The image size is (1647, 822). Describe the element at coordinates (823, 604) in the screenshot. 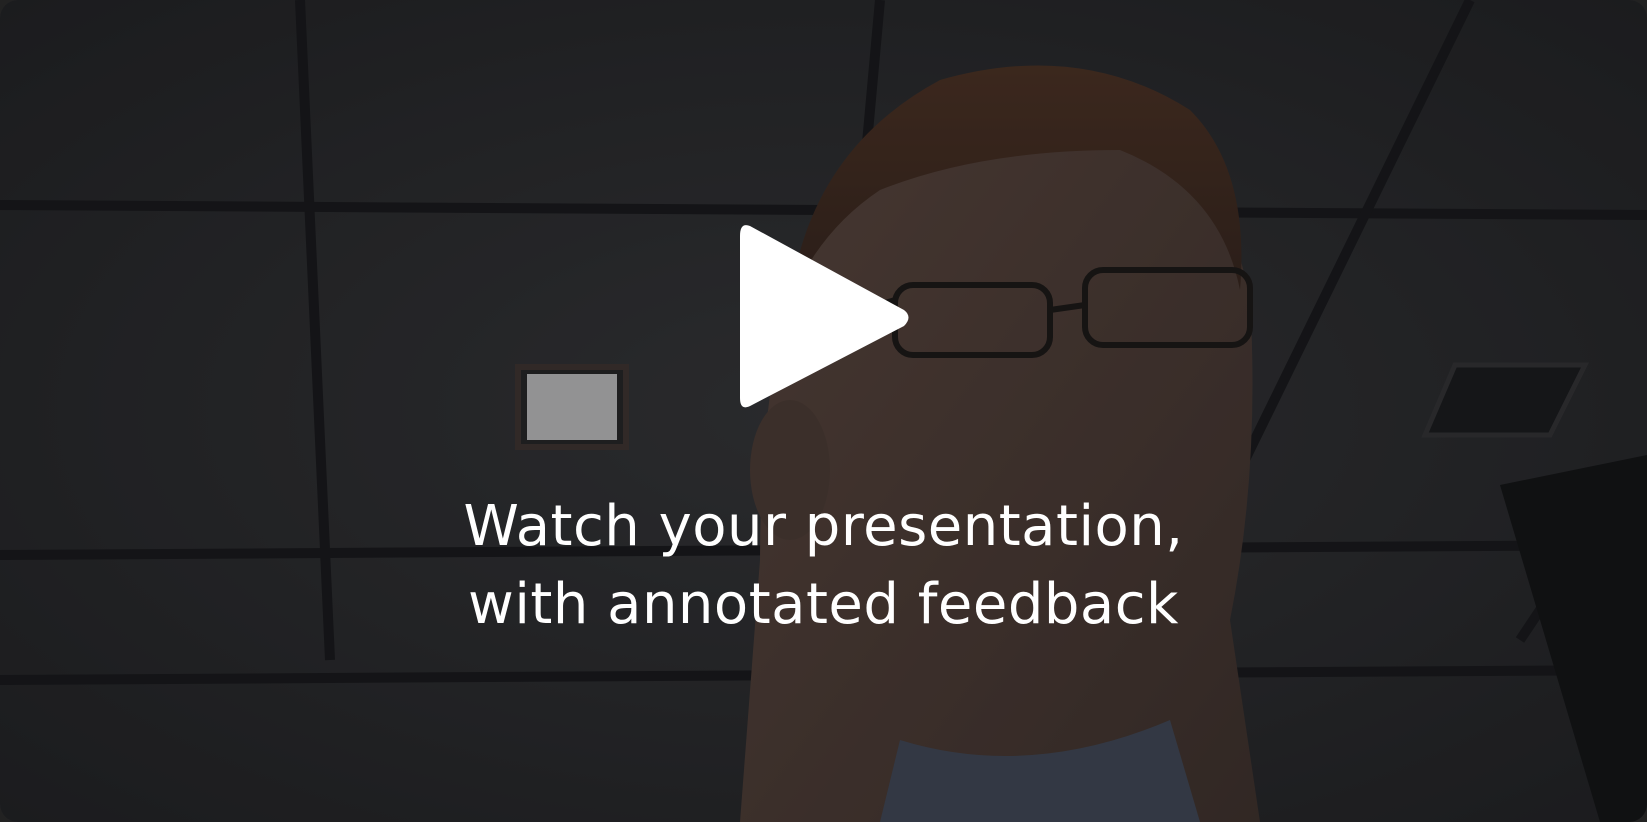

I see `caption-line-2: with annotated feedback` at that location.